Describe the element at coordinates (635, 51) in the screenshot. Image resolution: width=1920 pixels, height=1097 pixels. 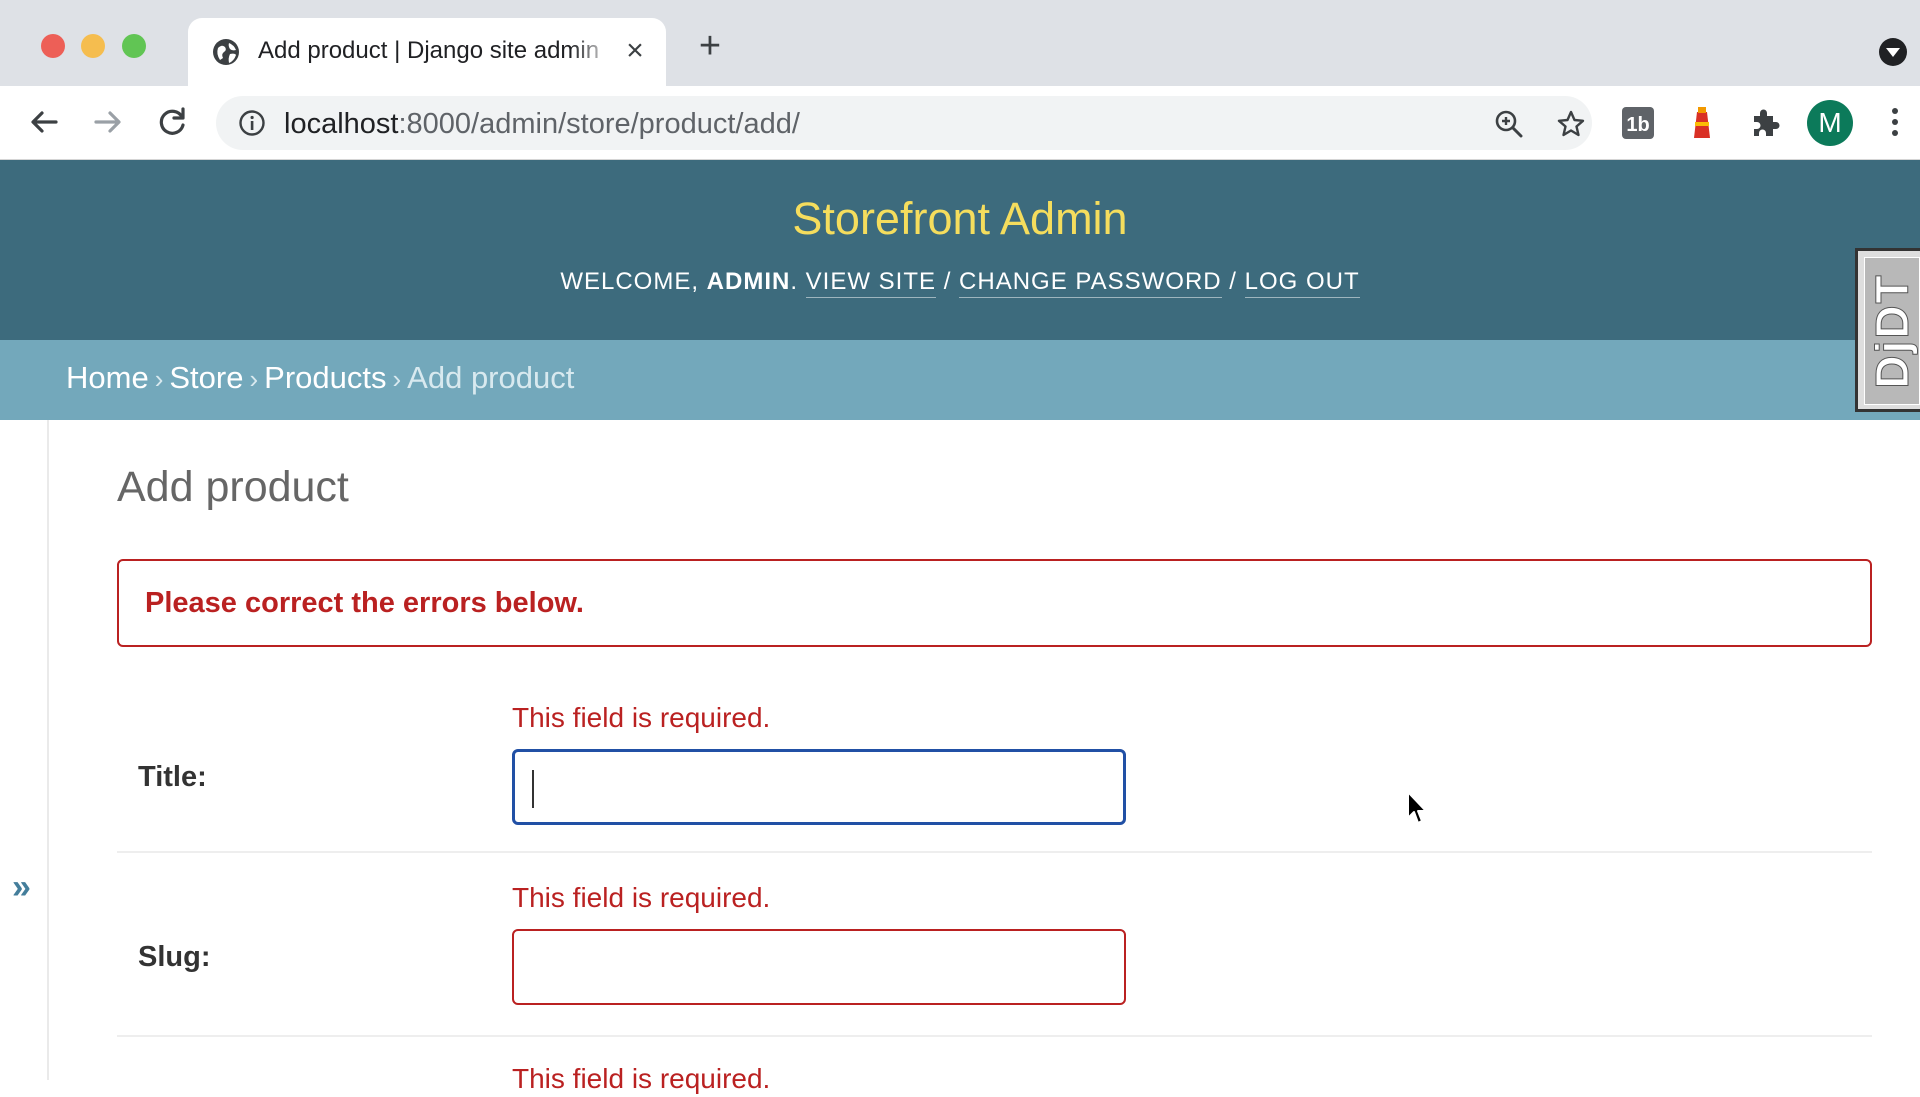
I see `tab-close-icon: ×` at that location.